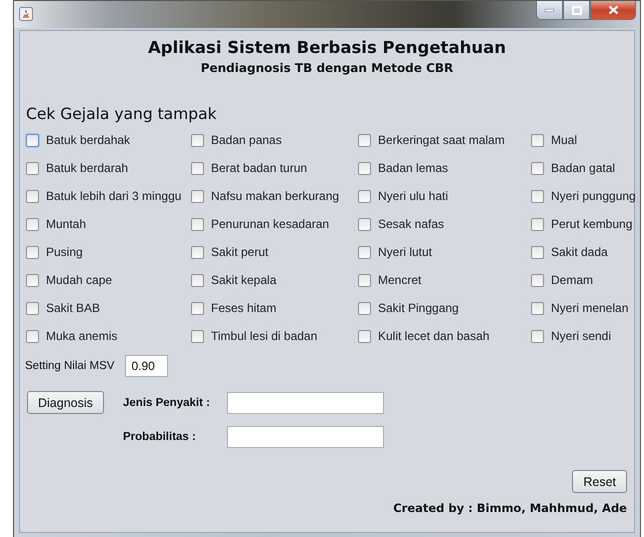  What do you see at coordinates (166, 402) in the screenshot?
I see `result-label: Jenis Penyakit :` at bounding box center [166, 402].